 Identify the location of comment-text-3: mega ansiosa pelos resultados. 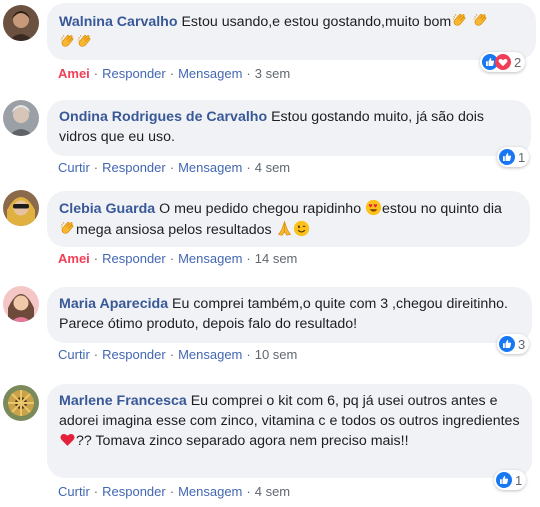
(174, 229).